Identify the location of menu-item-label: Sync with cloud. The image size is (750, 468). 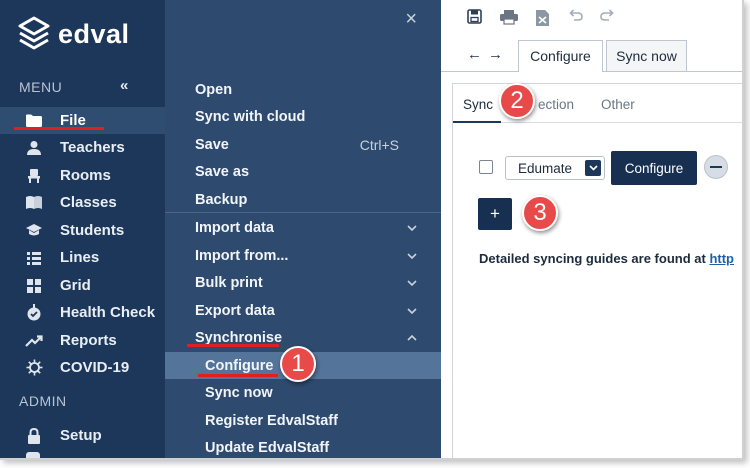
(250, 116).